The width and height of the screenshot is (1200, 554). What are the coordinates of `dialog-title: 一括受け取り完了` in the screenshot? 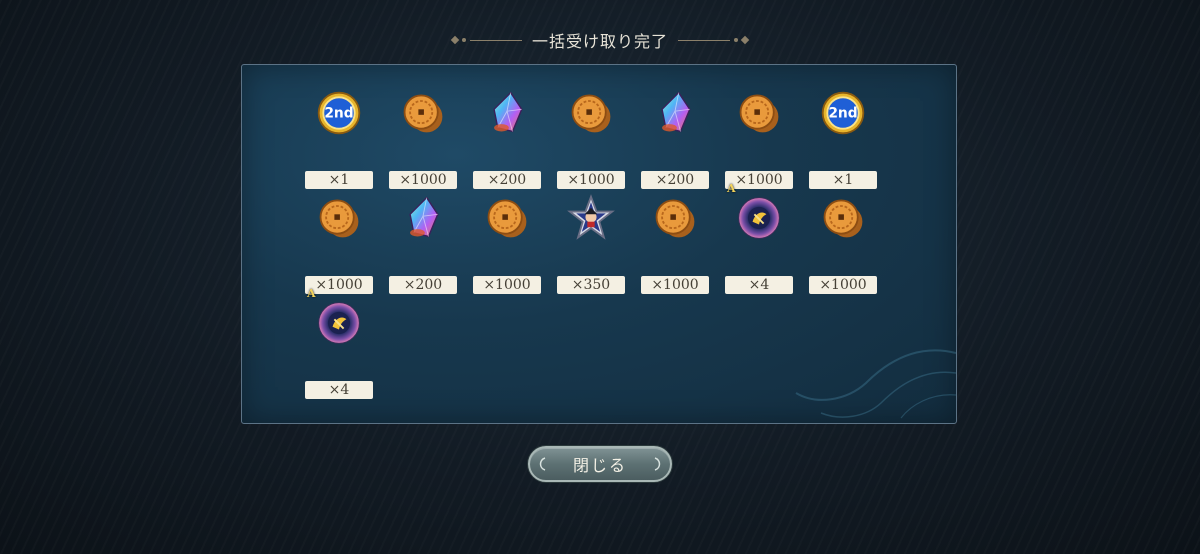 It's located at (599, 41).